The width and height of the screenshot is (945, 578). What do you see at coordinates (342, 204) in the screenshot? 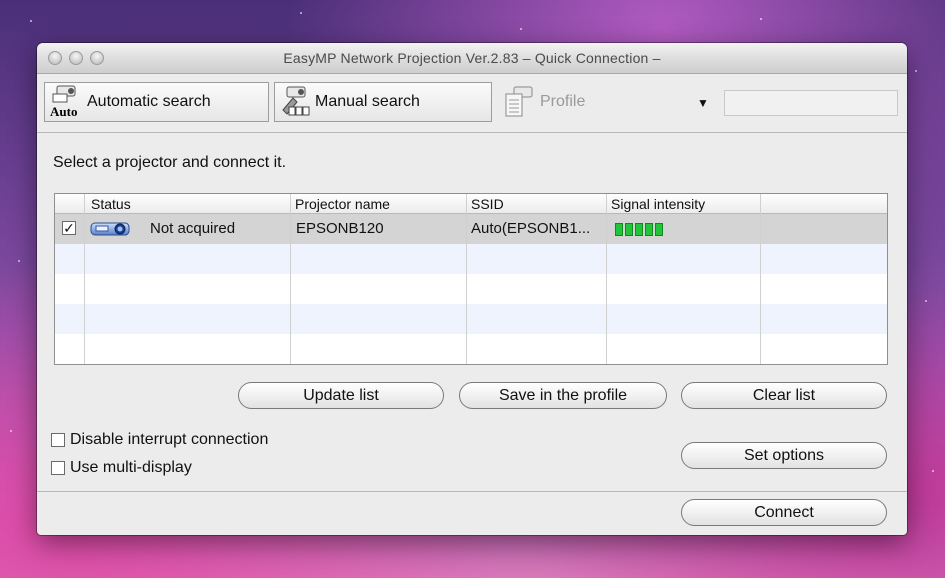
I see `column-projector-name: Projector name` at bounding box center [342, 204].